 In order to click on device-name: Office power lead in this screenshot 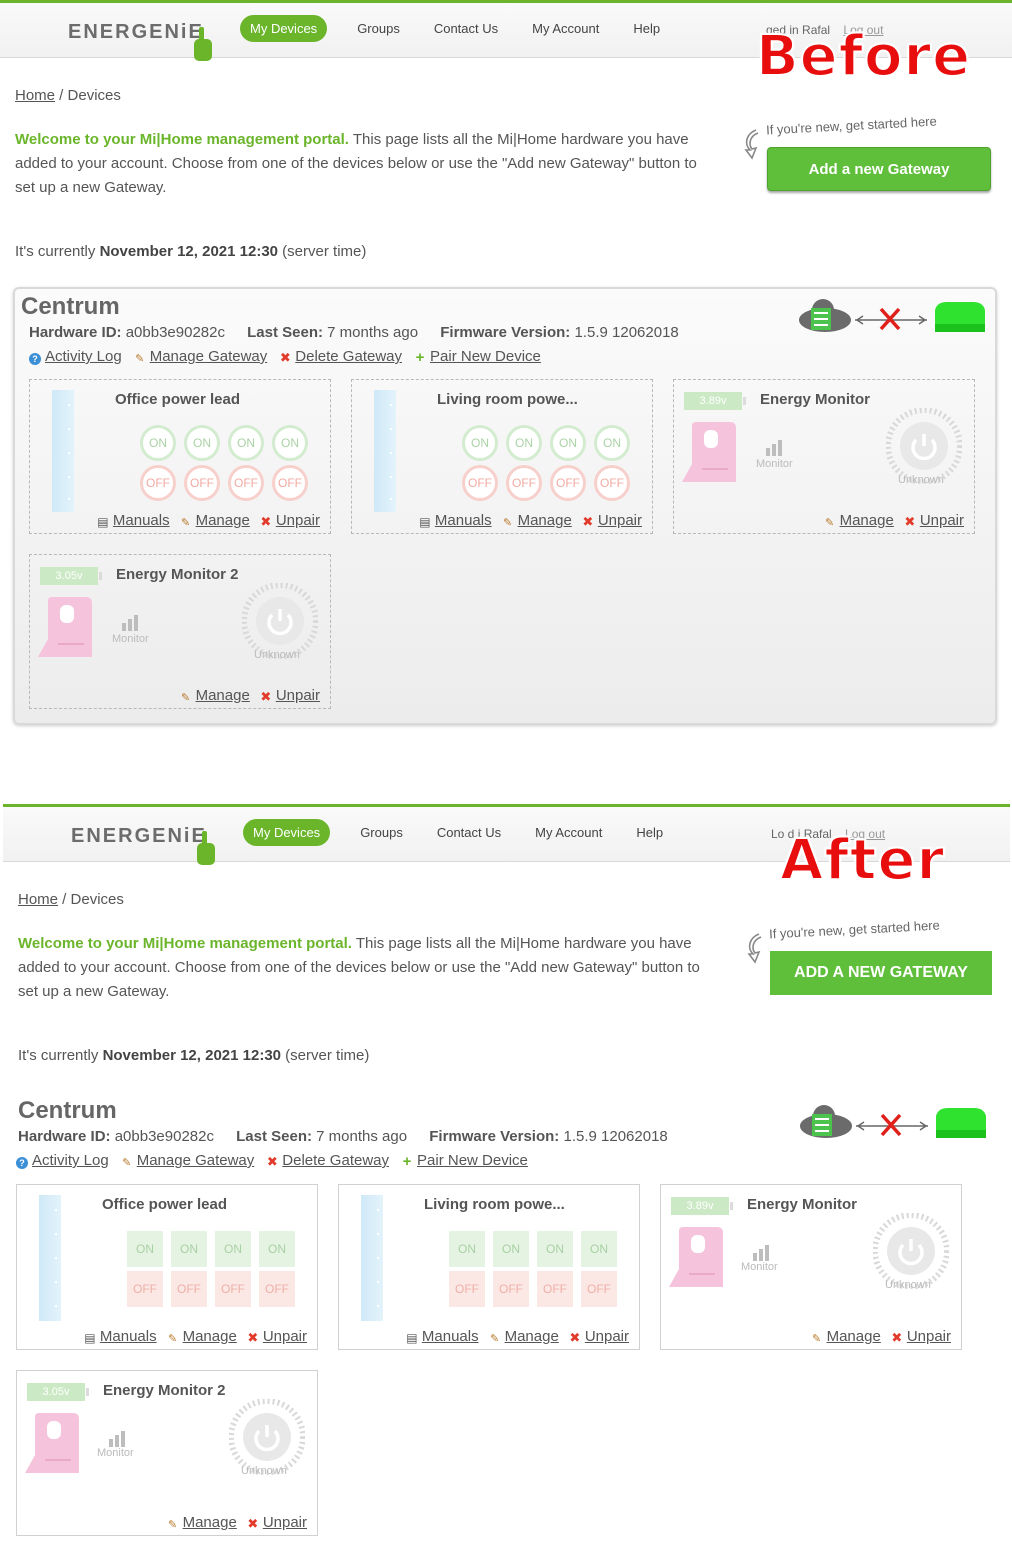, I will do `click(178, 399)`.